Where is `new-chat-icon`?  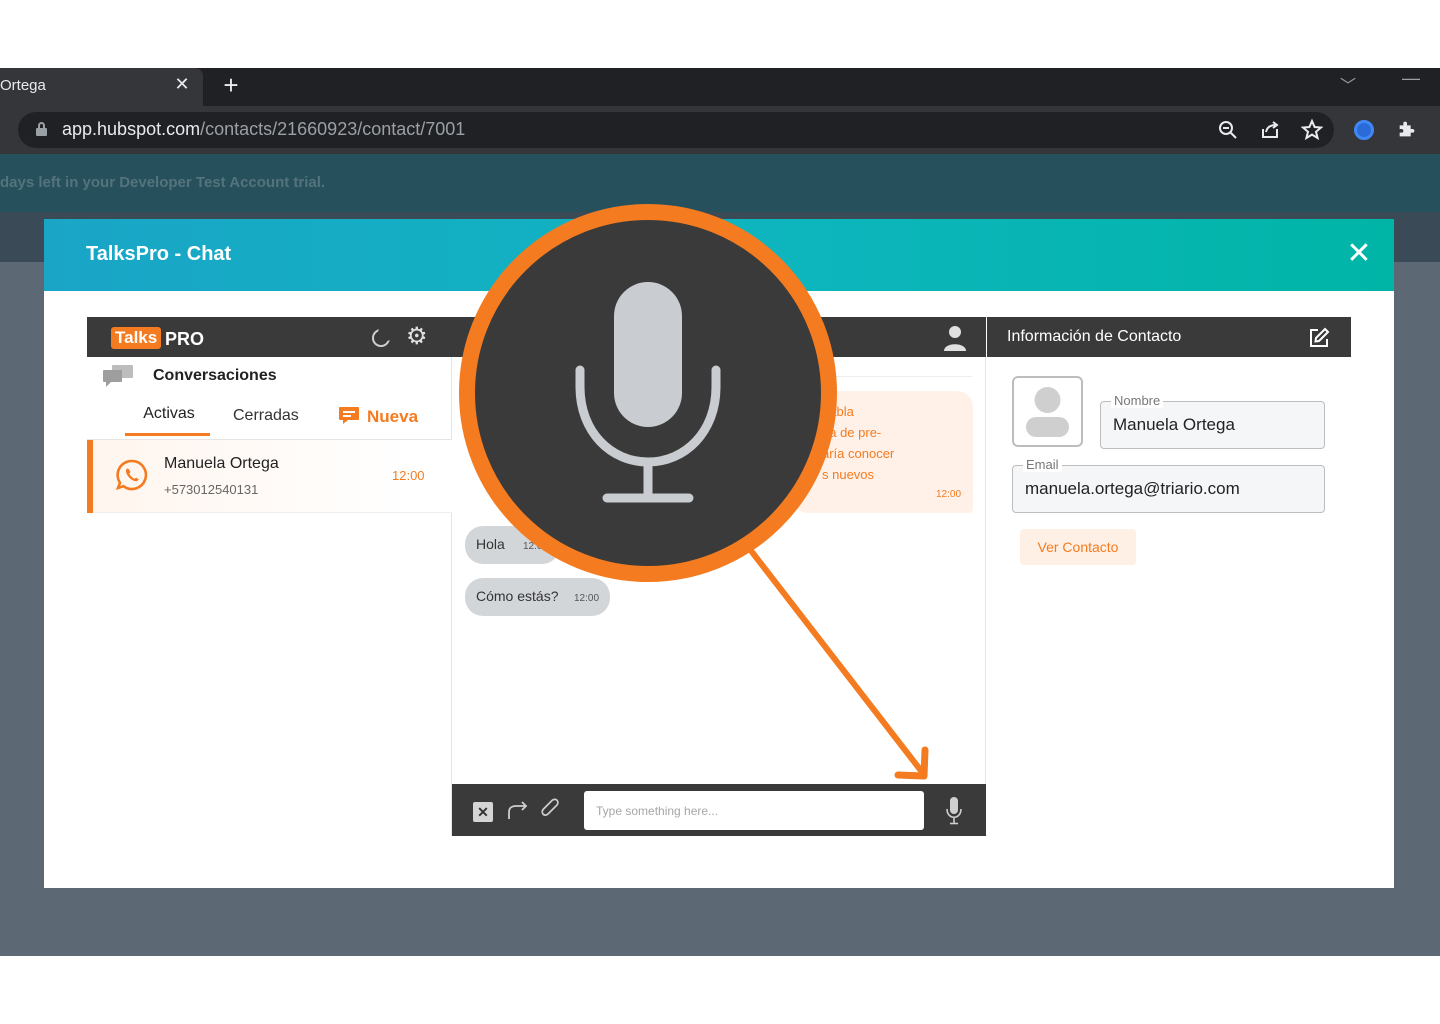
new-chat-icon is located at coordinates (349, 415).